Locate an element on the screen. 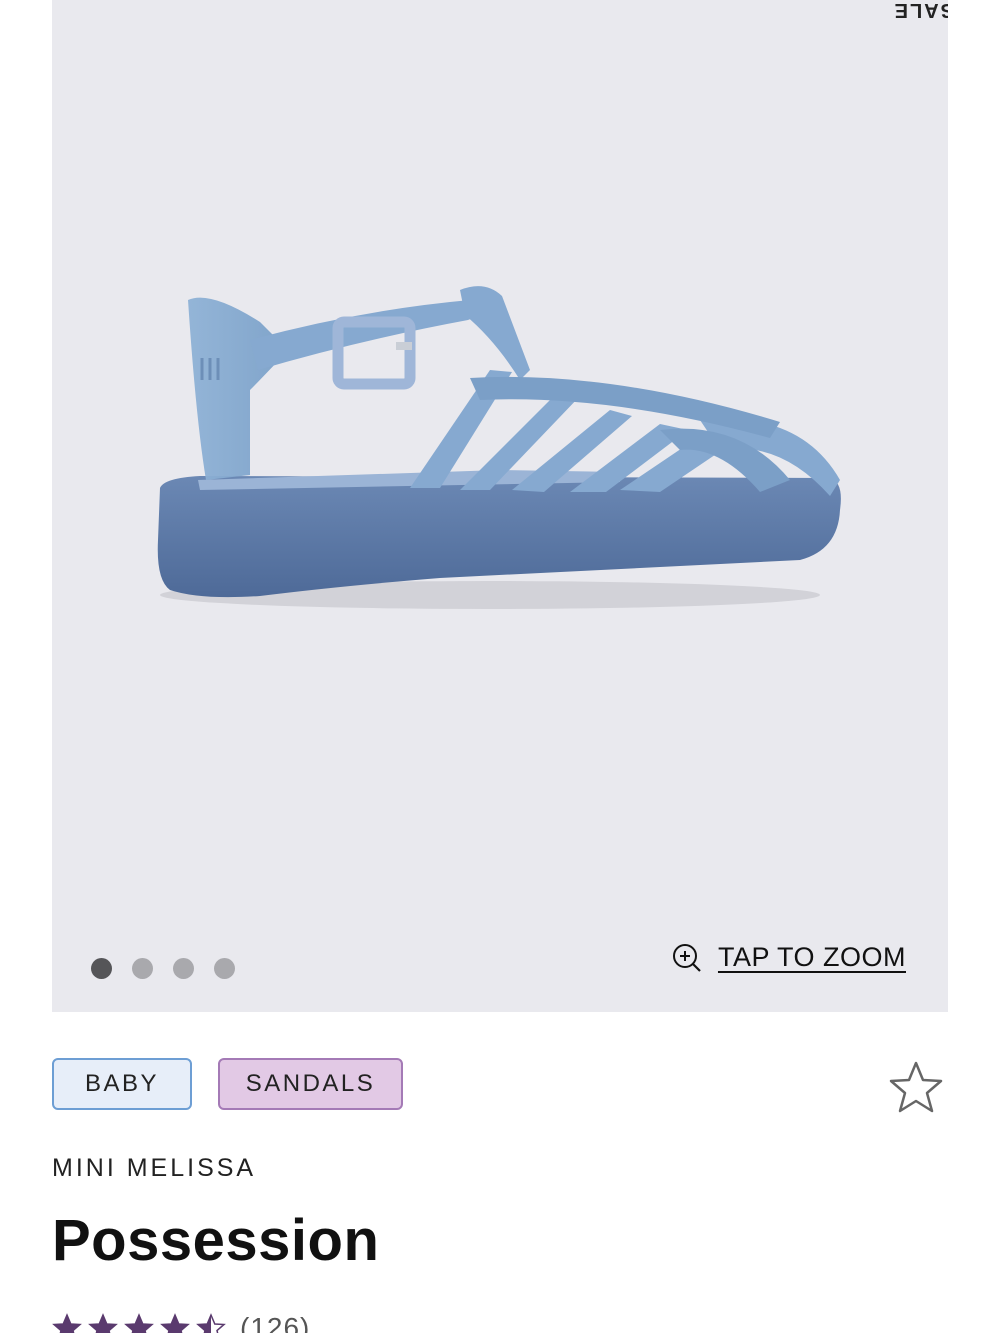 Image resolution: width=1000 pixels, height=1333 pixels. review-count: (126) is located at coordinates (275, 1322).